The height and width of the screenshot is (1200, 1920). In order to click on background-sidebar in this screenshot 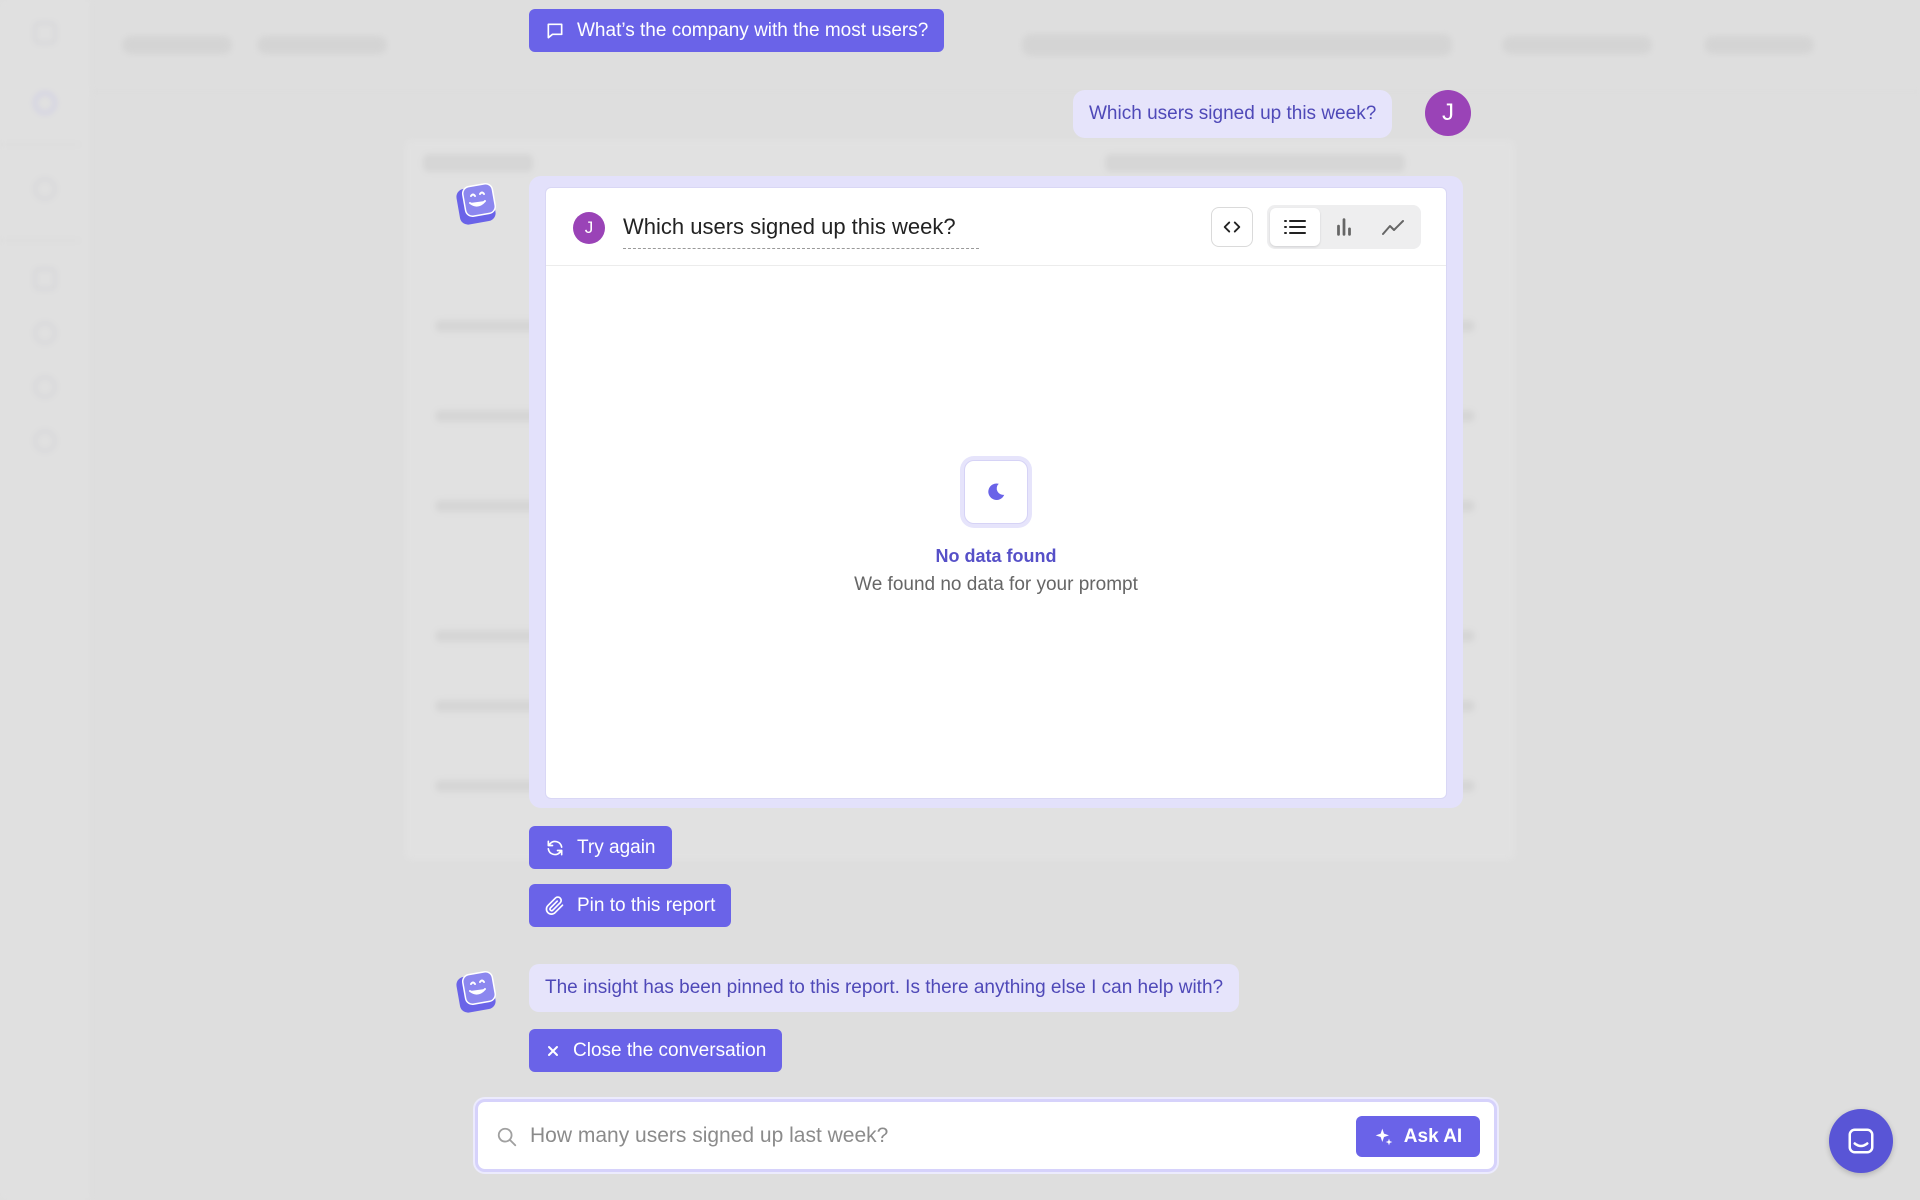, I will do `click(46, 600)`.